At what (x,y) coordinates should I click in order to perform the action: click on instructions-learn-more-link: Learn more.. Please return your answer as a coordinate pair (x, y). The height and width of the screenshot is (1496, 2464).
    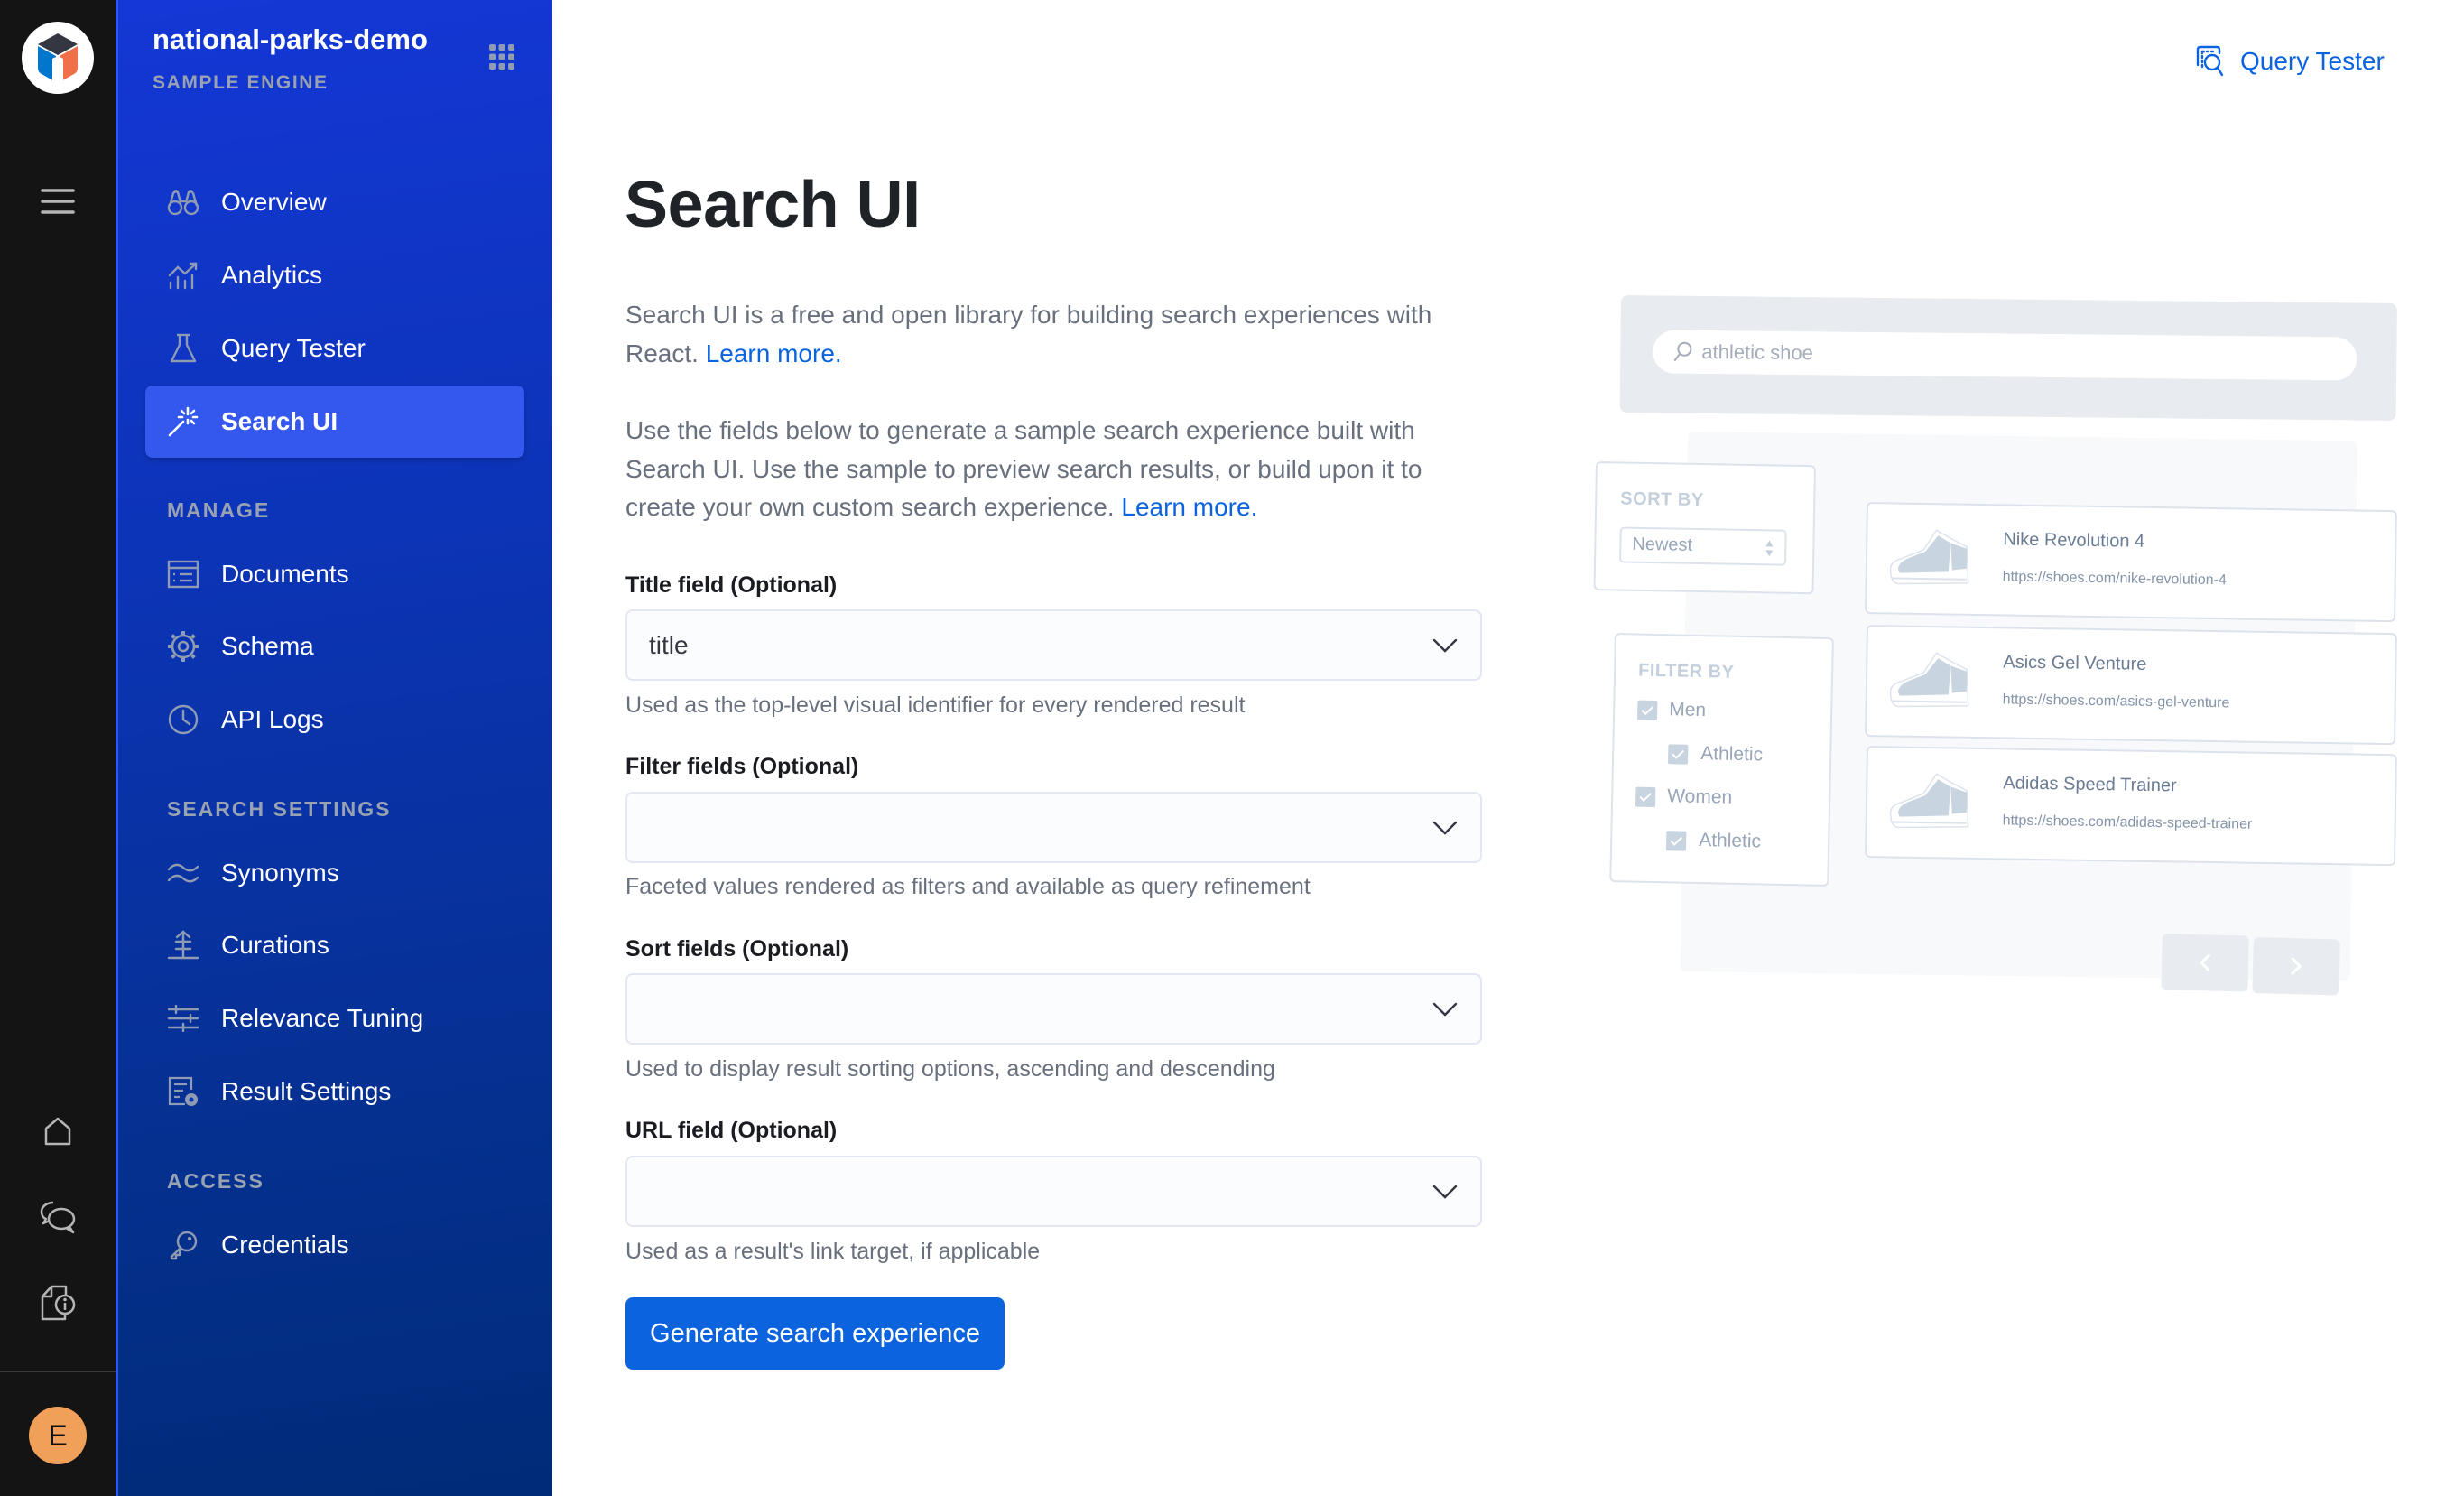
    Looking at the image, I should click on (1189, 507).